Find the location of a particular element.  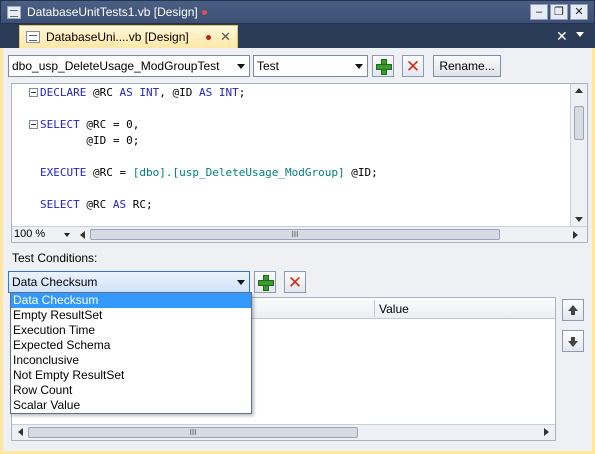

add-test-button is located at coordinates (383, 66).